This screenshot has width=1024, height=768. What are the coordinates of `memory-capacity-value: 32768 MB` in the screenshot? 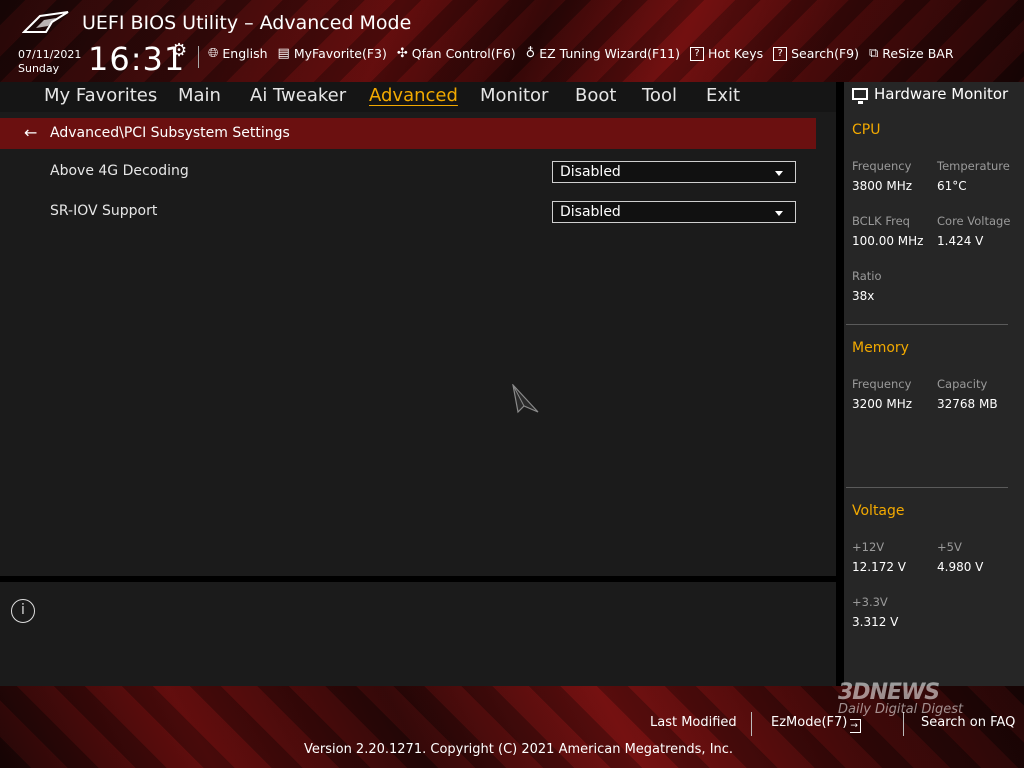 It's located at (967, 404).